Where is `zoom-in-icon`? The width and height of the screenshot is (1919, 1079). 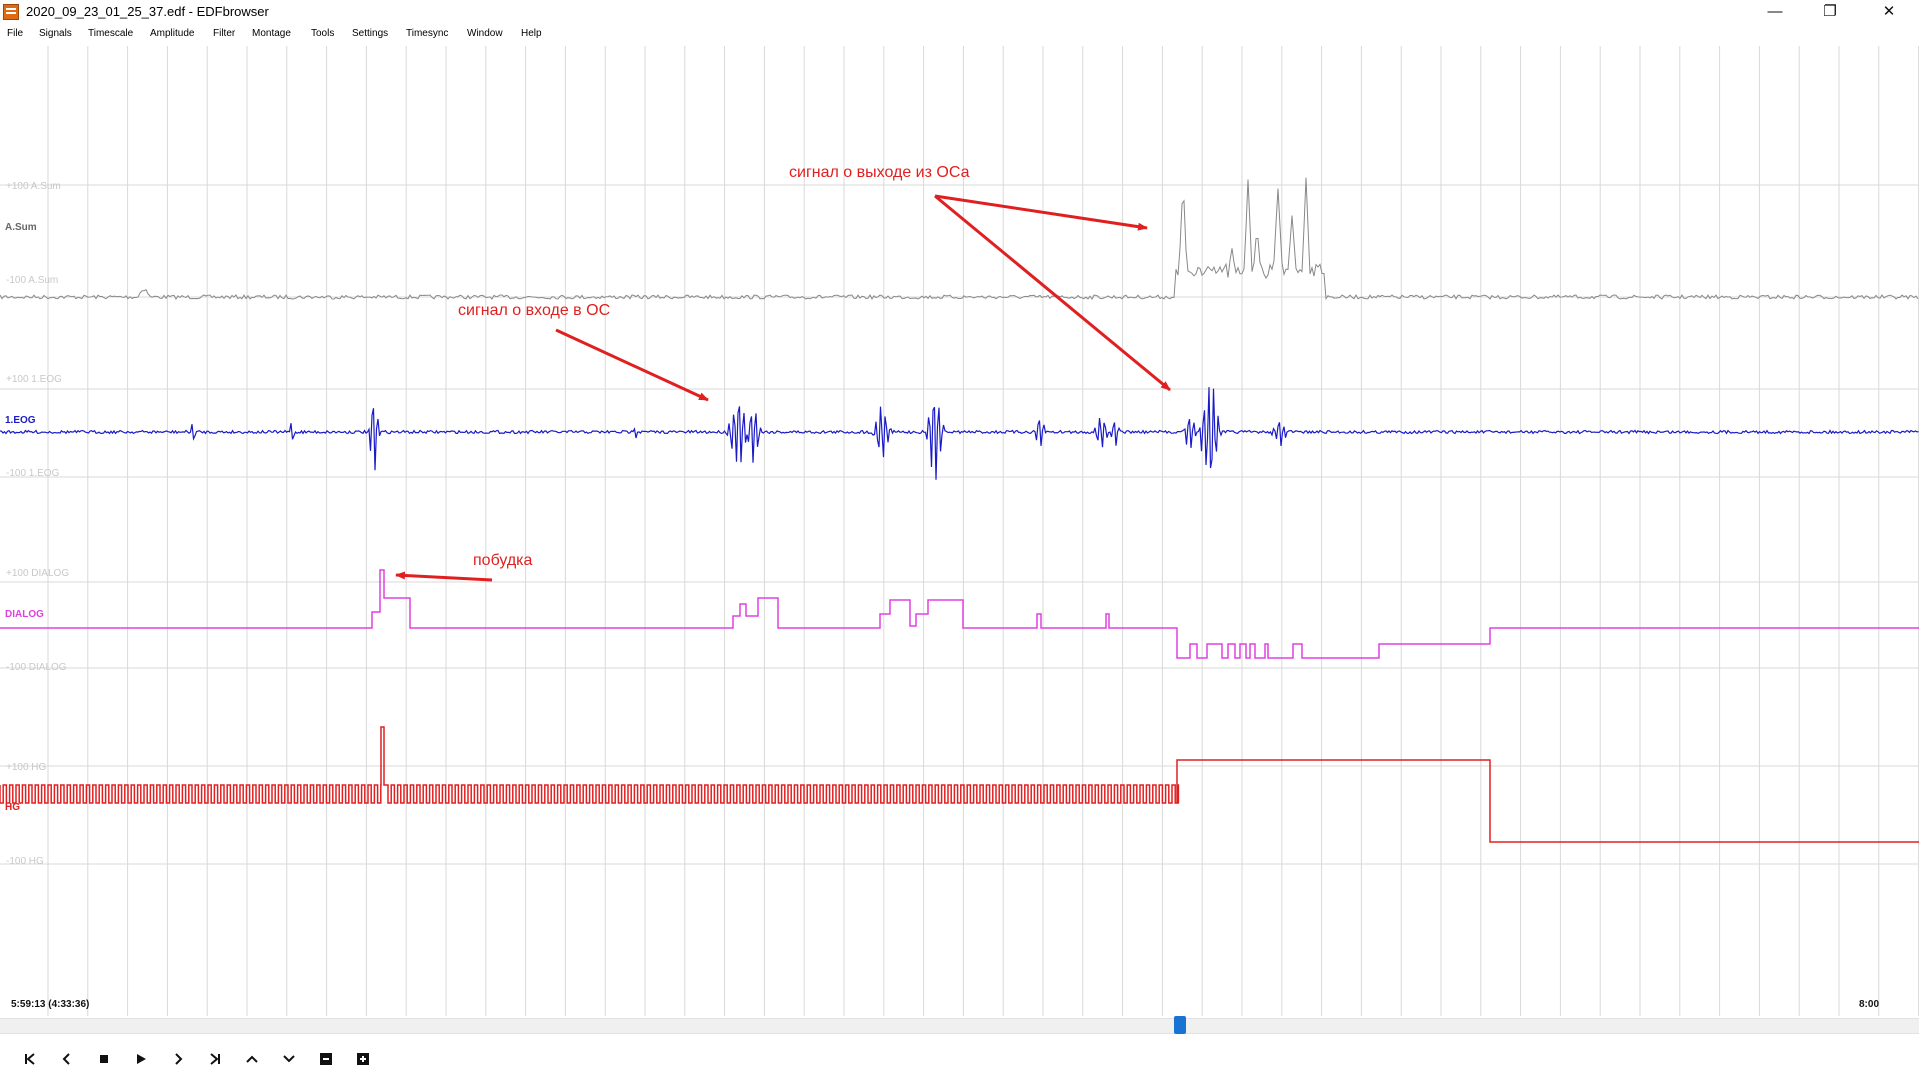 zoom-in-icon is located at coordinates (363, 1061).